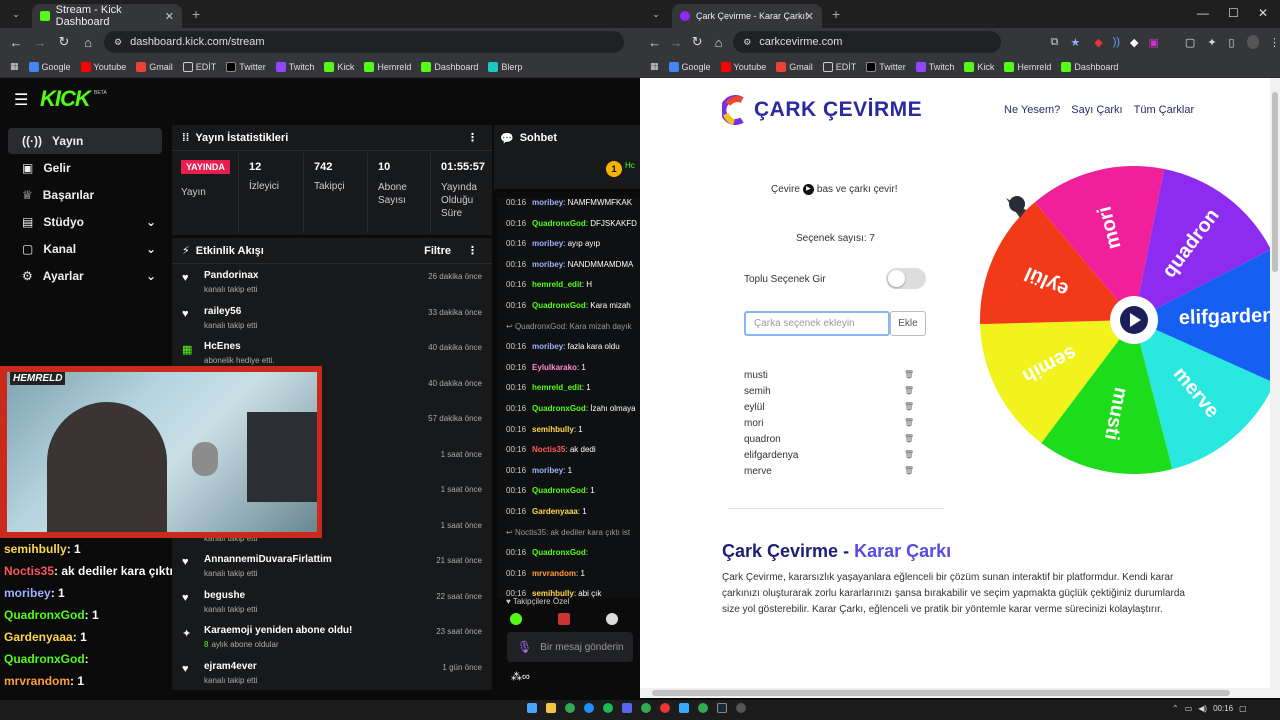  I want to click on sidebar-item-studyo: ▤ Stüdyo ⌄, so click(85, 222).